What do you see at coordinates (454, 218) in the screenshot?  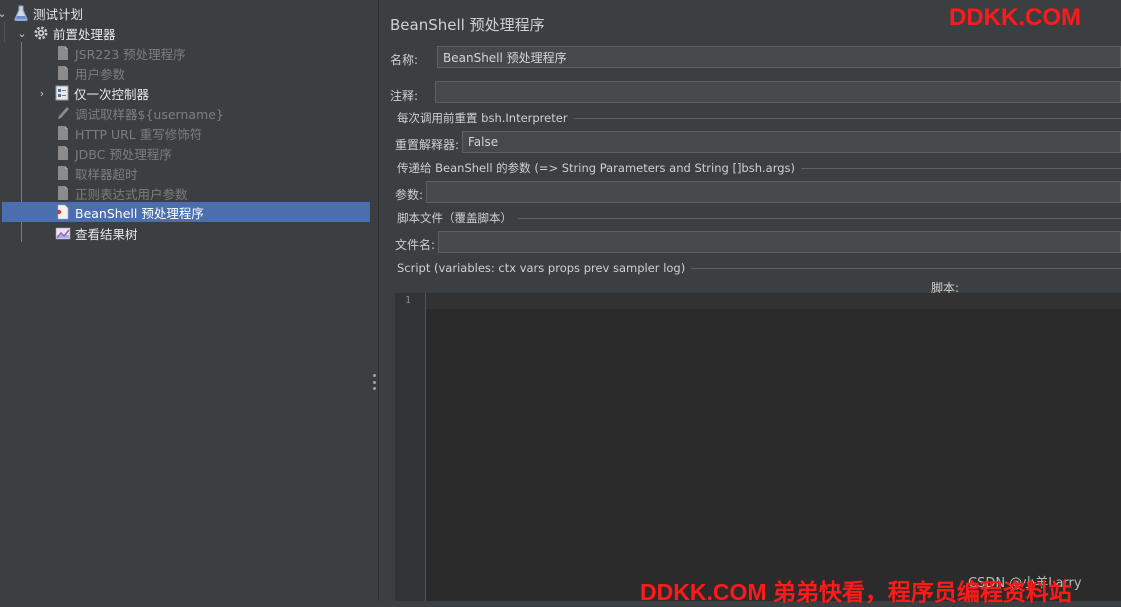 I see `group-title: 脚本文件（覆盖脚本）` at bounding box center [454, 218].